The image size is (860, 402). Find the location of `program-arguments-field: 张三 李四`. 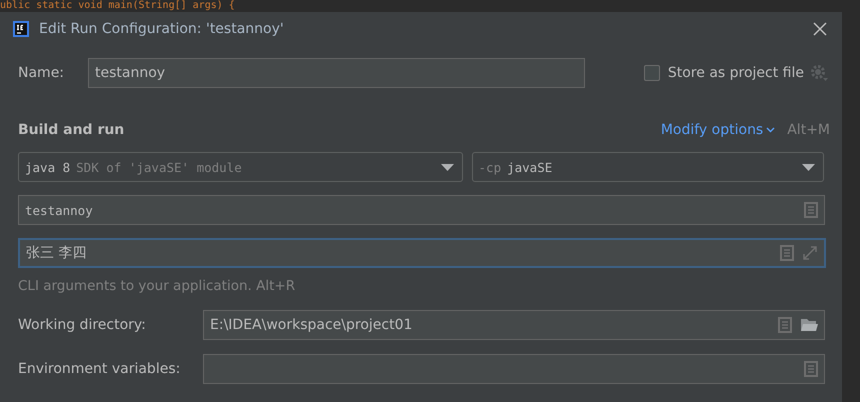

program-arguments-field: 张三 李四 is located at coordinates (422, 253).